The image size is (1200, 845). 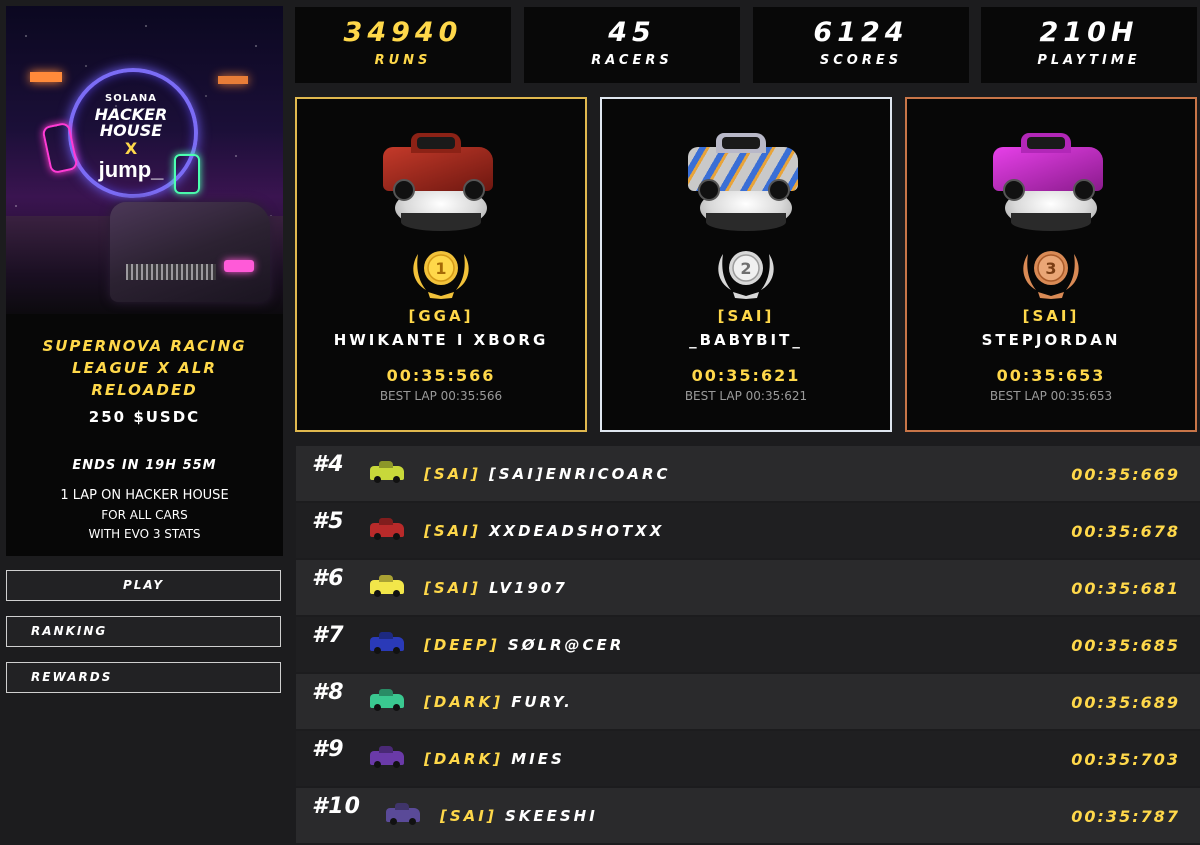 What do you see at coordinates (748, 815) in the screenshot?
I see `leaderboard-row: #10 [SAI] SKEESHI 00:35:787` at bounding box center [748, 815].